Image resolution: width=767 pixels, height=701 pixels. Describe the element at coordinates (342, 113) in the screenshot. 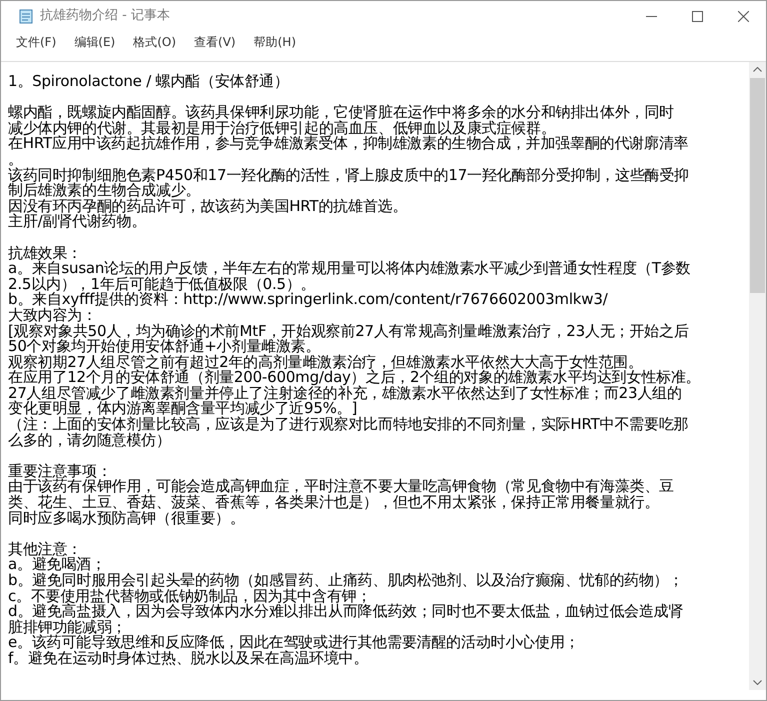

I see `text-line: 螺内酯，既螺旋内酯固醇。该药具保钾利尿功能，它使肾脏在运作中将多余的水分和钠排出体外，同时` at that location.